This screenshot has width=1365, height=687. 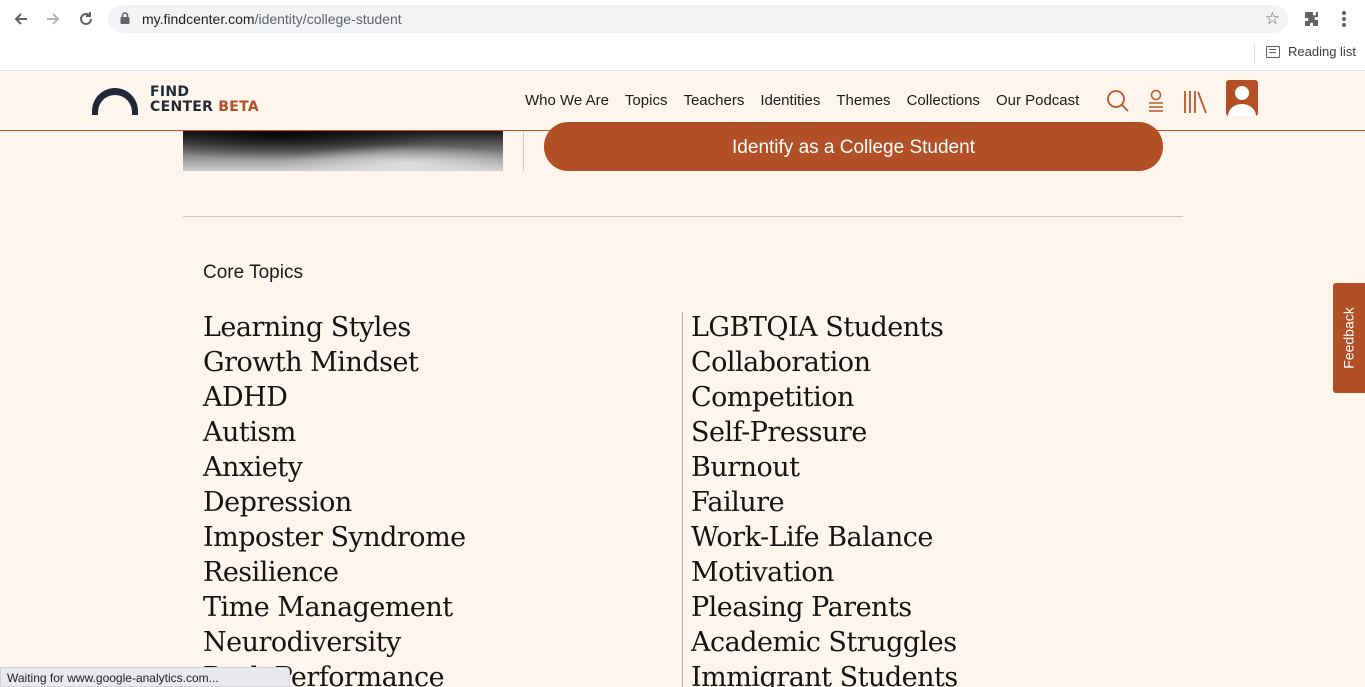 I want to click on logo-text: FIND CENTER BETA, so click(x=204, y=100).